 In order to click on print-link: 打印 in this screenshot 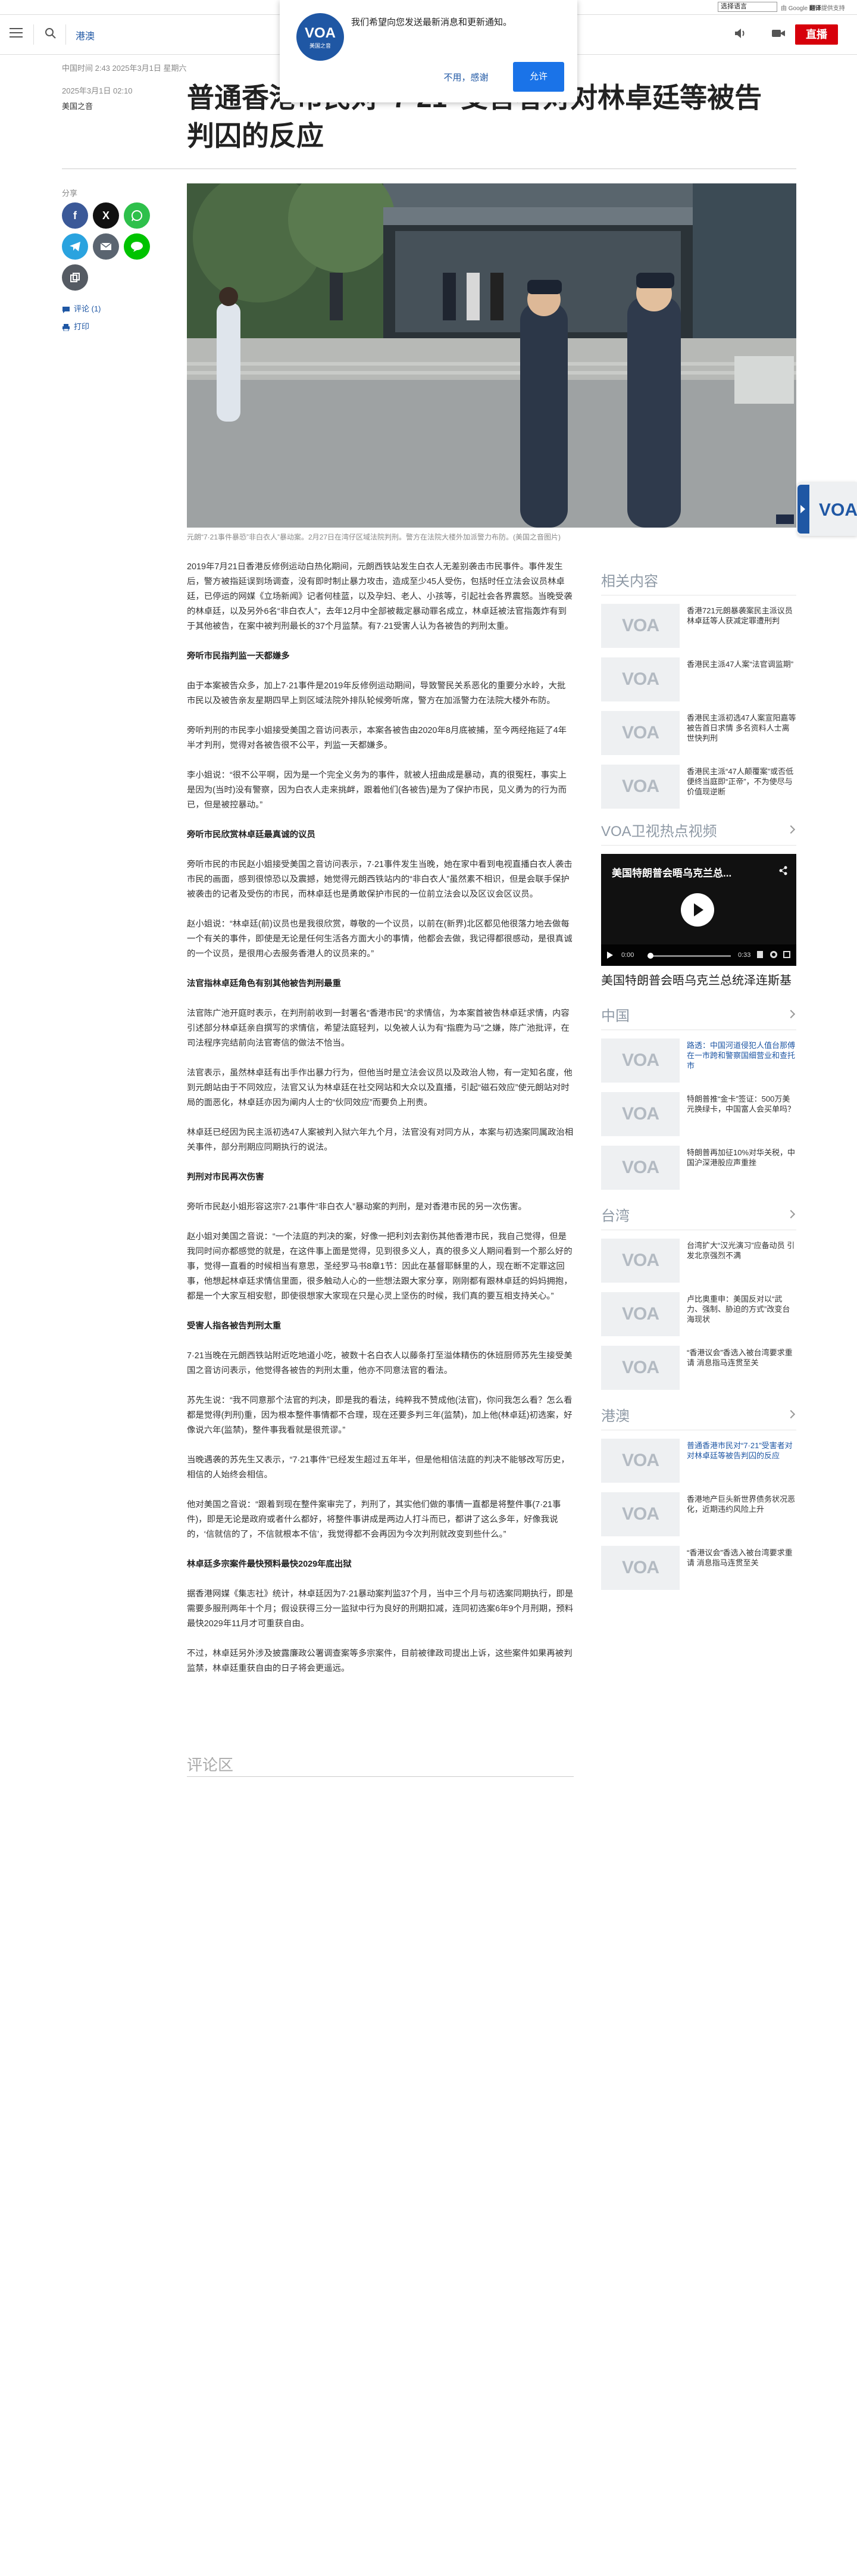, I will do `click(75, 326)`.